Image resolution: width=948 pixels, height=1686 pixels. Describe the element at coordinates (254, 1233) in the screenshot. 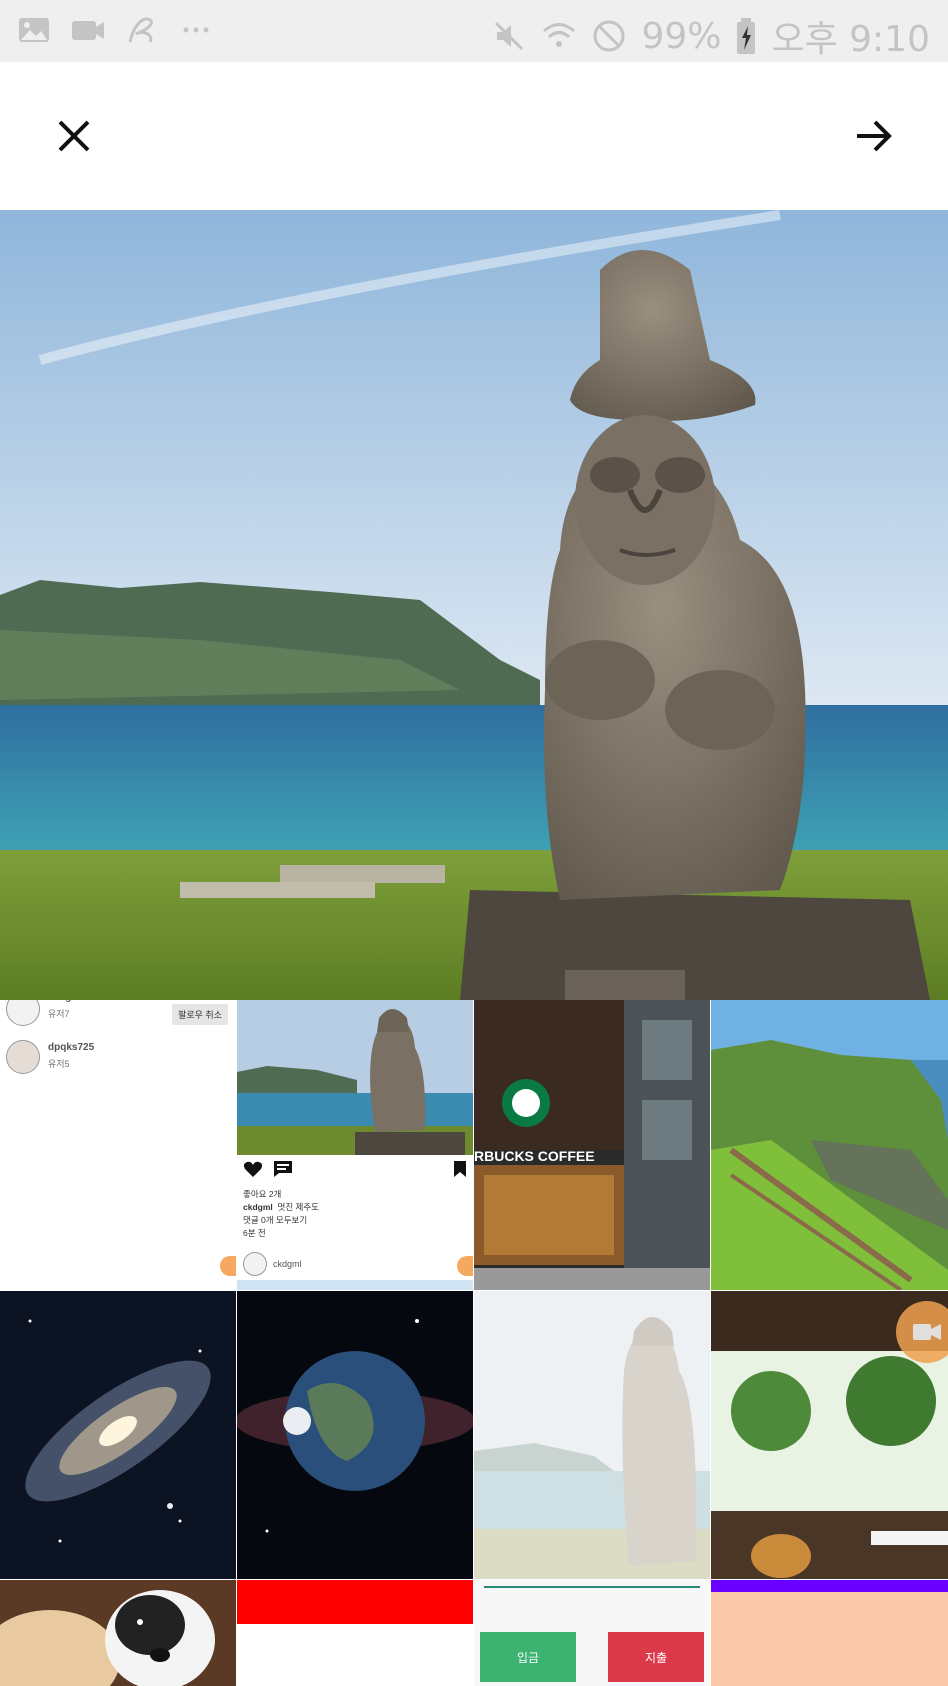

I see `post-time: 6분 전` at that location.